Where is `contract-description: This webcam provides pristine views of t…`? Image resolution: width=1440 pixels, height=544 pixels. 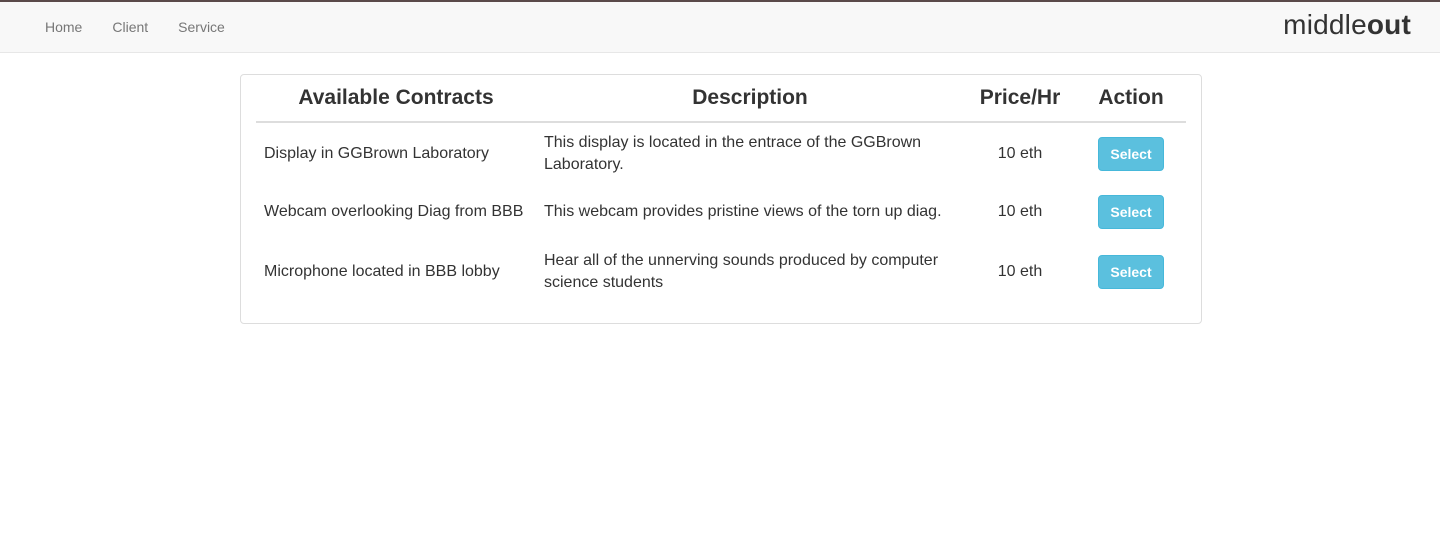 contract-description: This webcam provides pristine views of t… is located at coordinates (743, 211).